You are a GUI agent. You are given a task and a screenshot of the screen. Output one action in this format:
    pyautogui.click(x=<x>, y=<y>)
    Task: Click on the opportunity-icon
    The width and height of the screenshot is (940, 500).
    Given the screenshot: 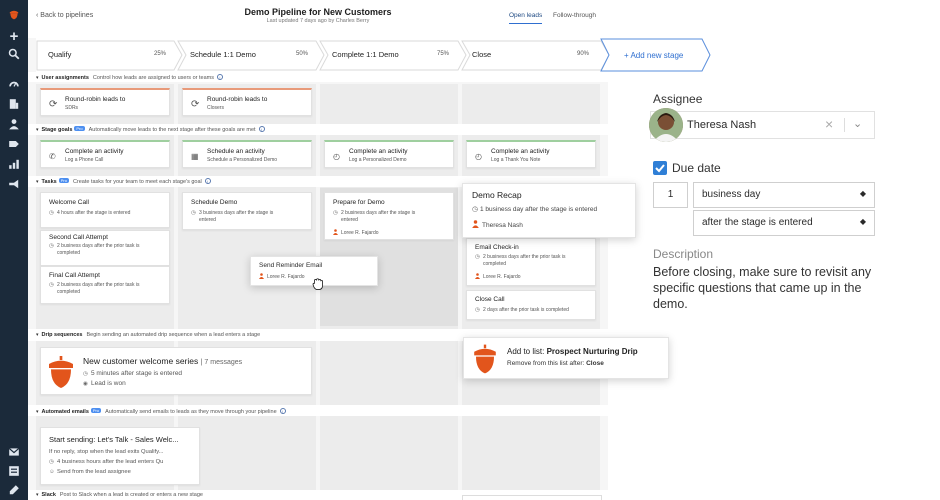 What is the action you would take?
    pyautogui.click(x=14, y=144)
    